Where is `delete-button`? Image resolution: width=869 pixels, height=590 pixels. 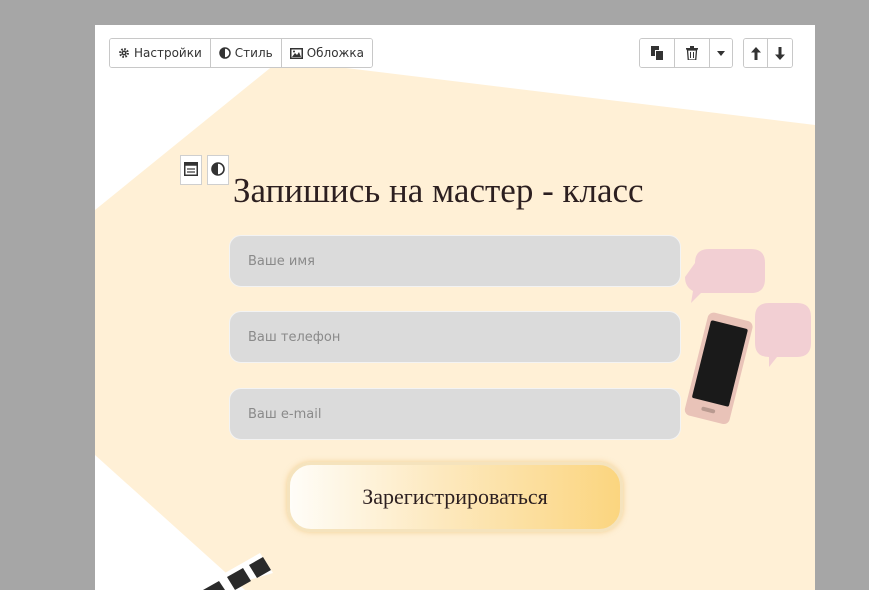
delete-button is located at coordinates (692, 53).